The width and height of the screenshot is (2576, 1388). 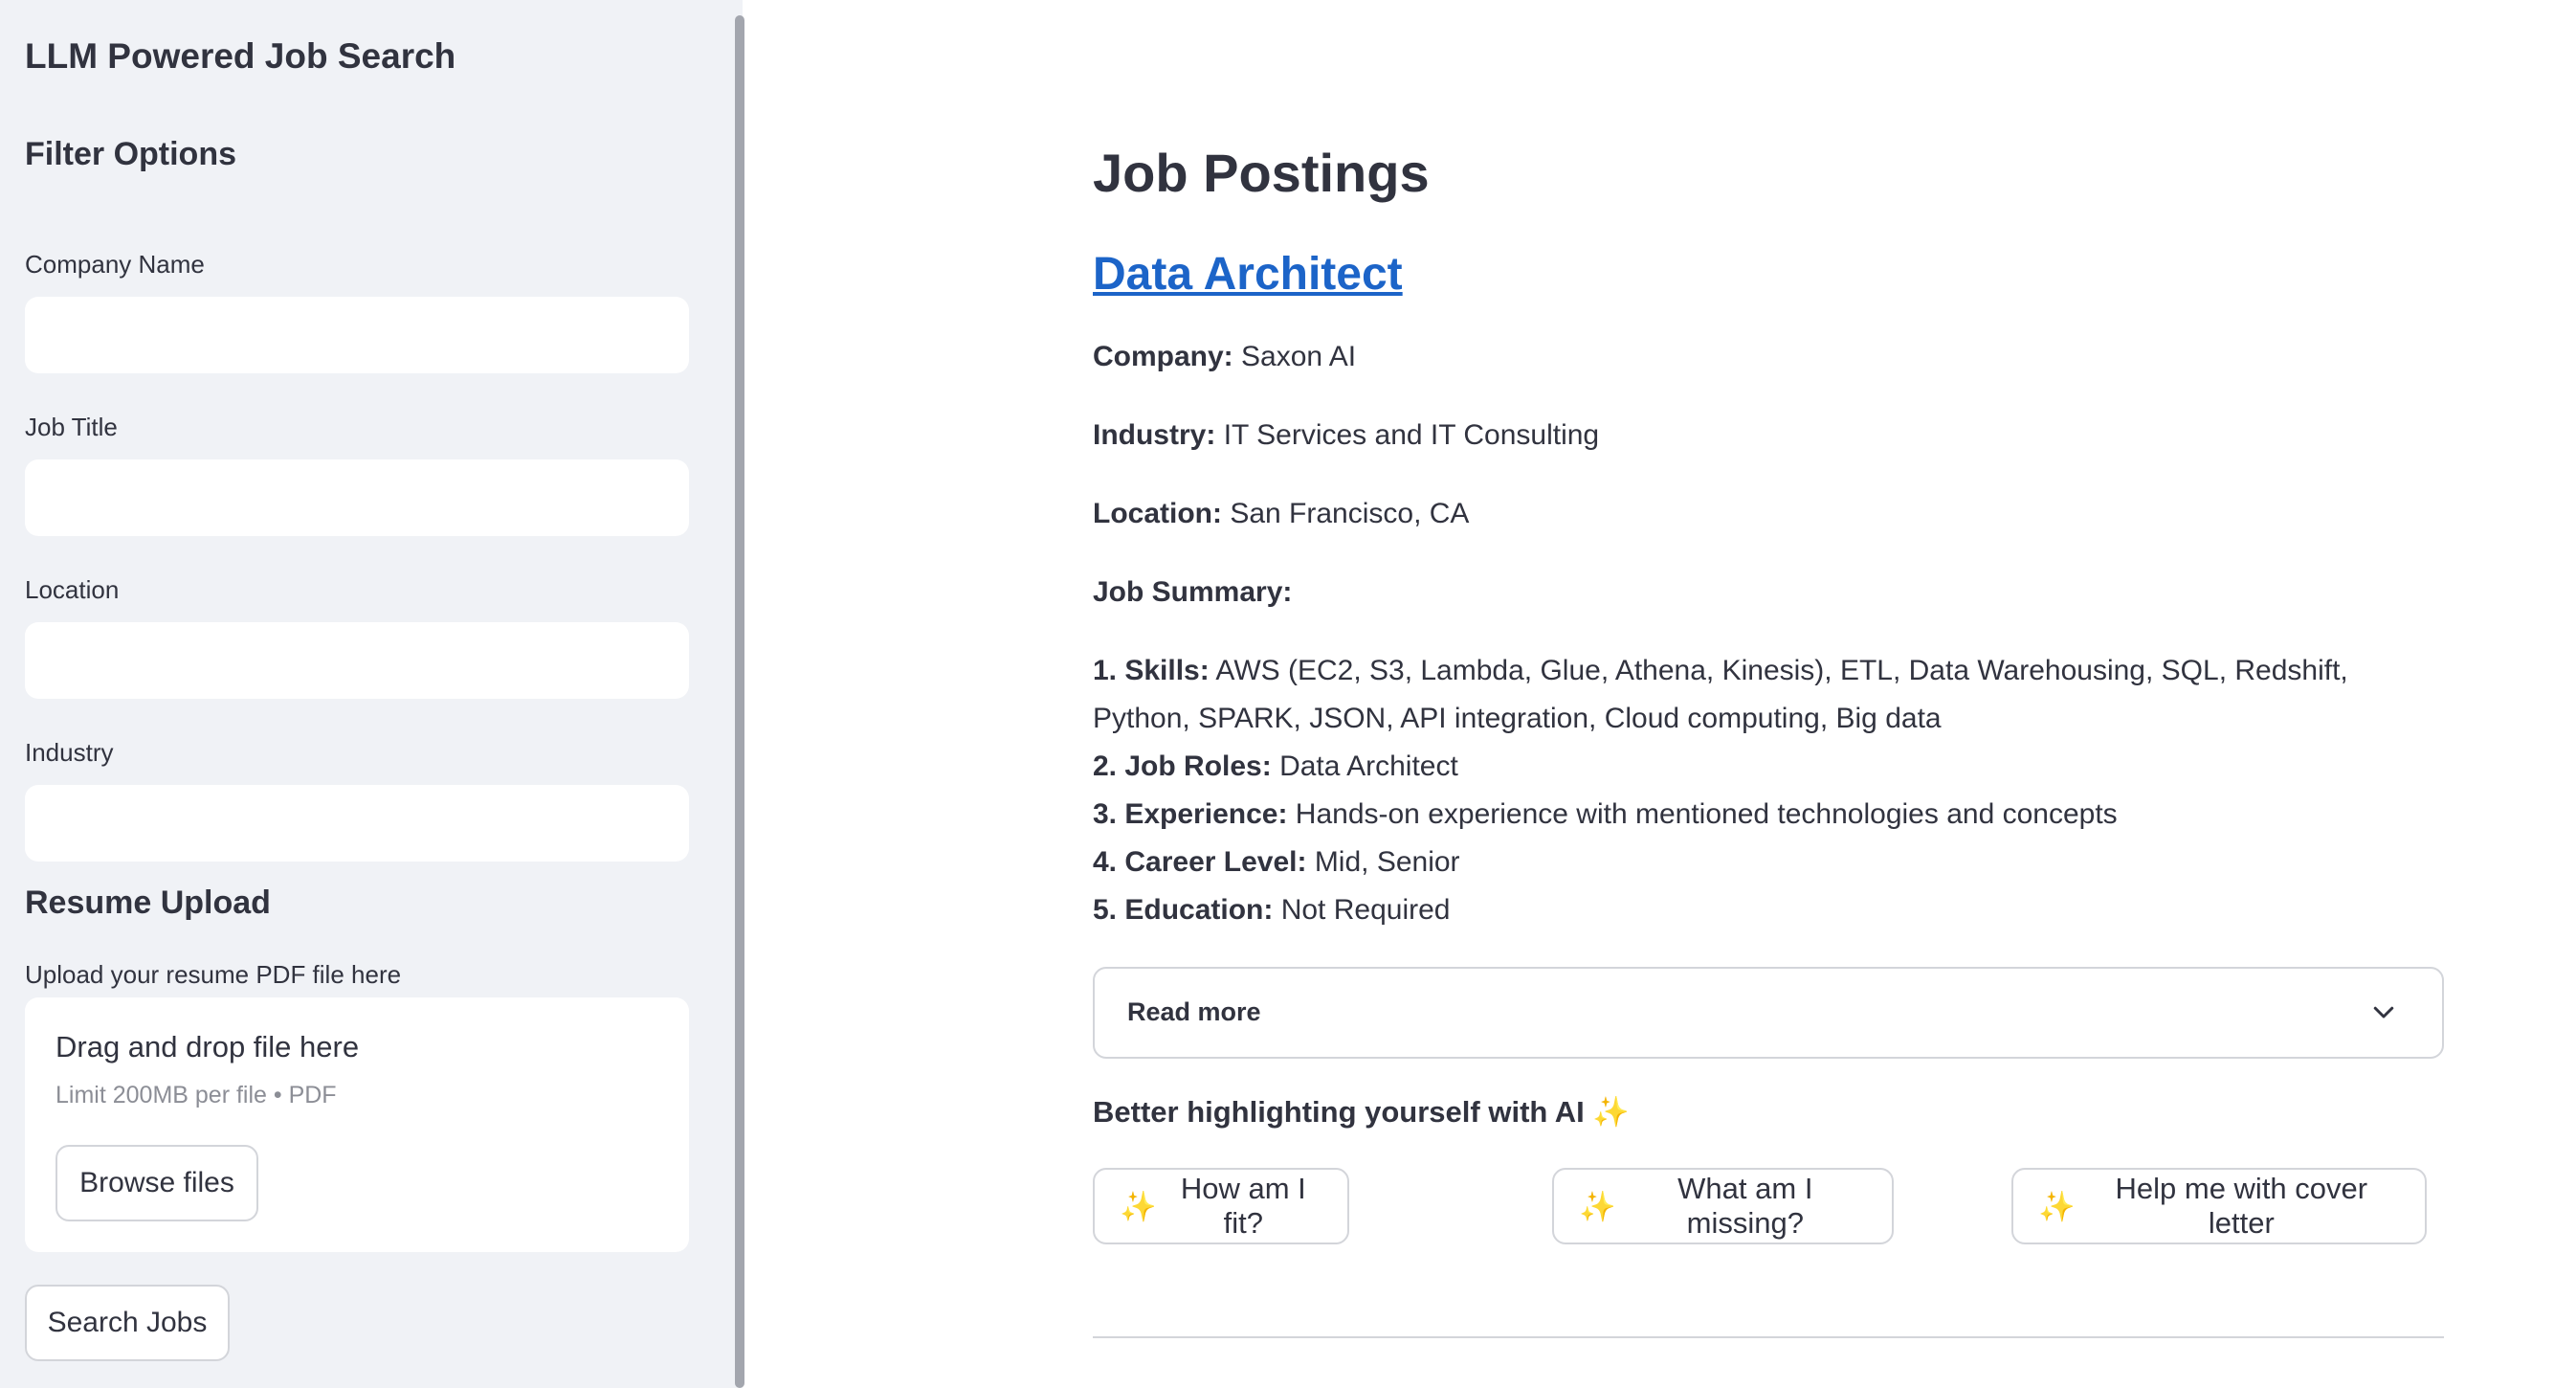 What do you see at coordinates (1243, 1206) in the screenshot?
I see `button-label: How am I fit?` at bounding box center [1243, 1206].